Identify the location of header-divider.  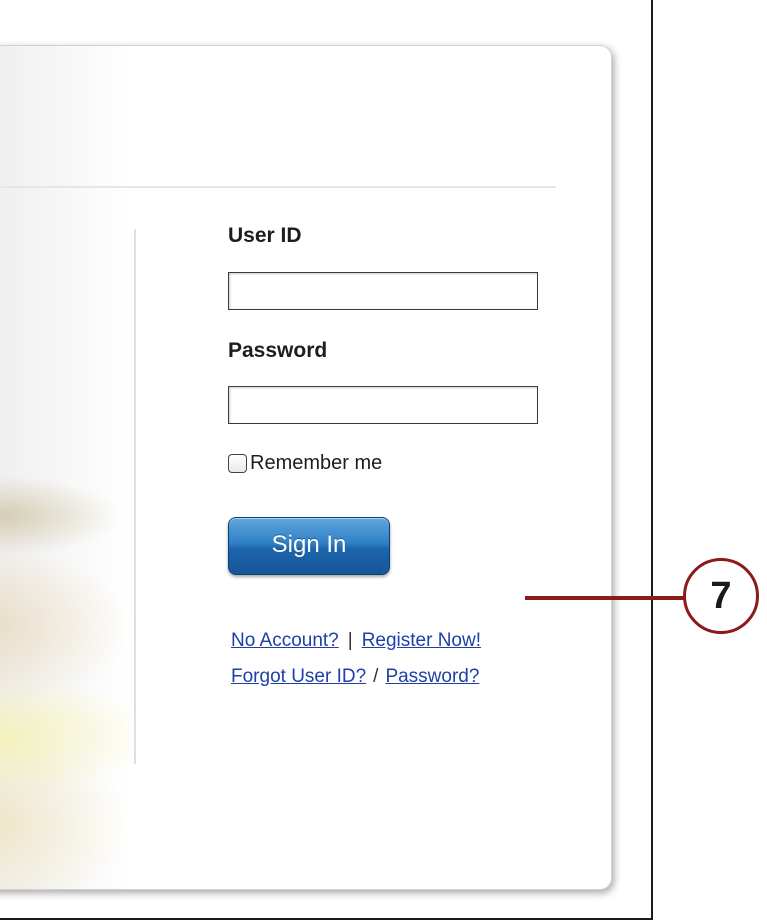
(278, 187).